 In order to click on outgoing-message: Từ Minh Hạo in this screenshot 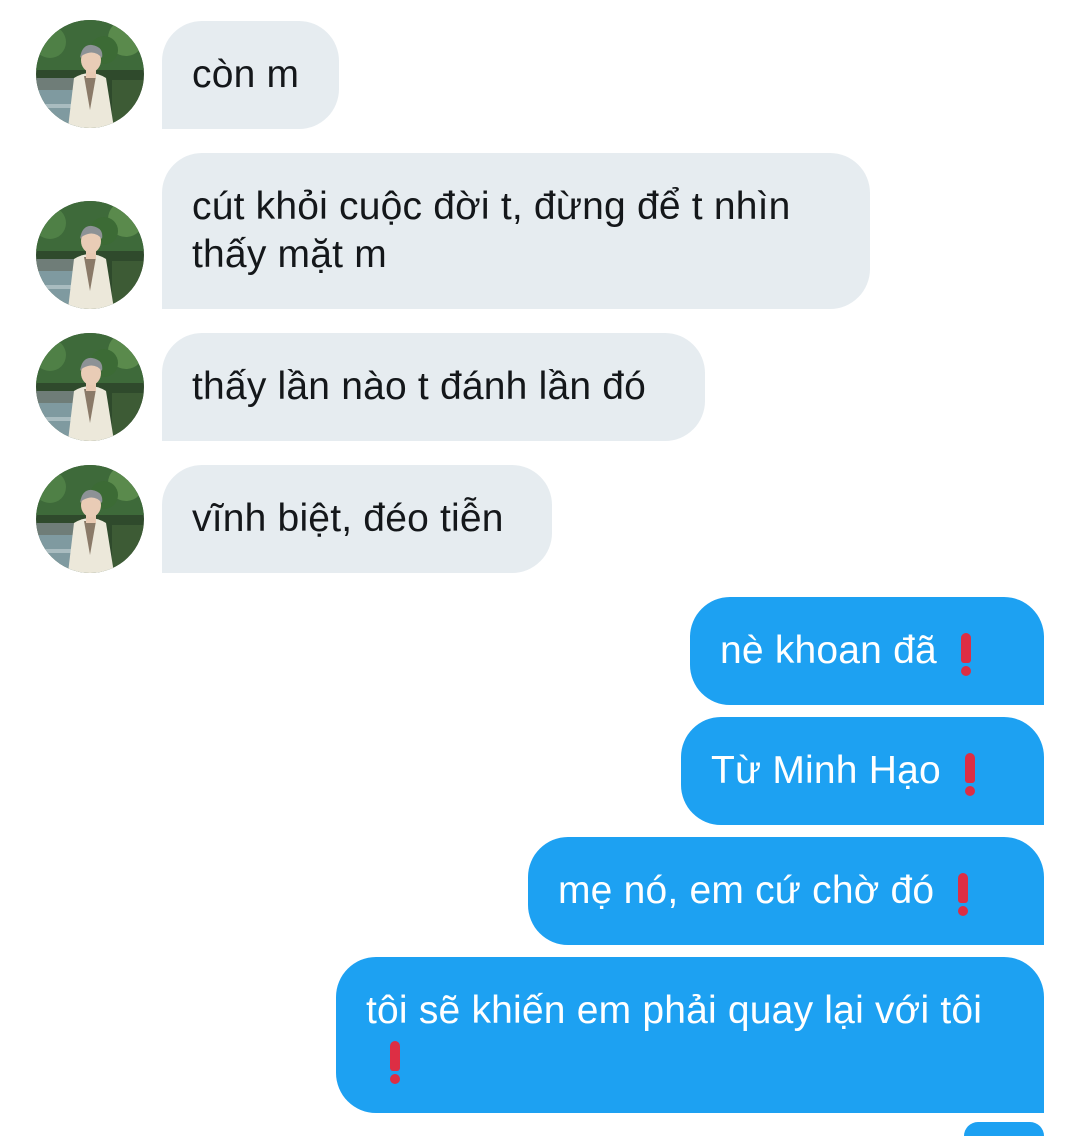, I will do `click(862, 771)`.